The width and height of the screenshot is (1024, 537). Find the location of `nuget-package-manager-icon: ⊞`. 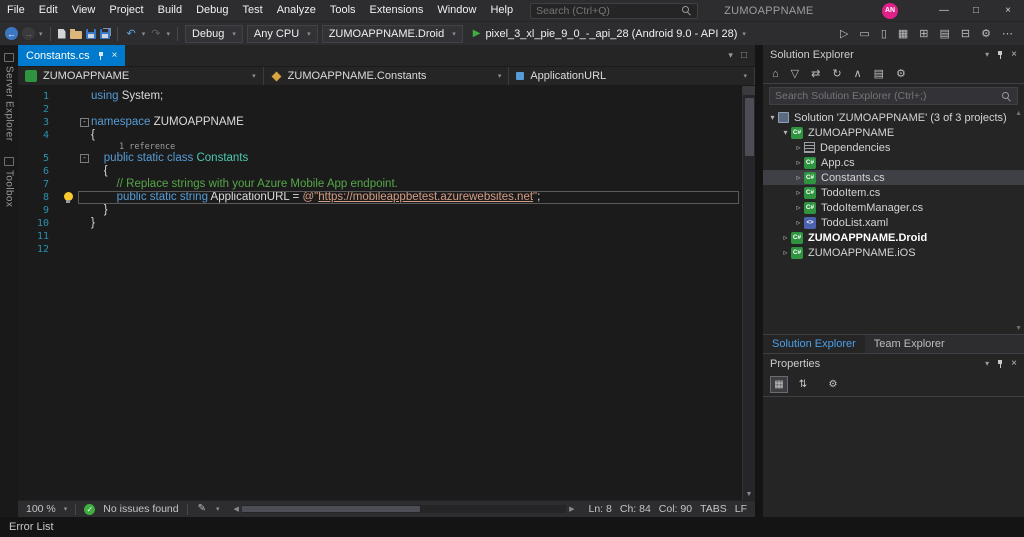

nuget-package-manager-icon: ⊞ is located at coordinates (923, 34).